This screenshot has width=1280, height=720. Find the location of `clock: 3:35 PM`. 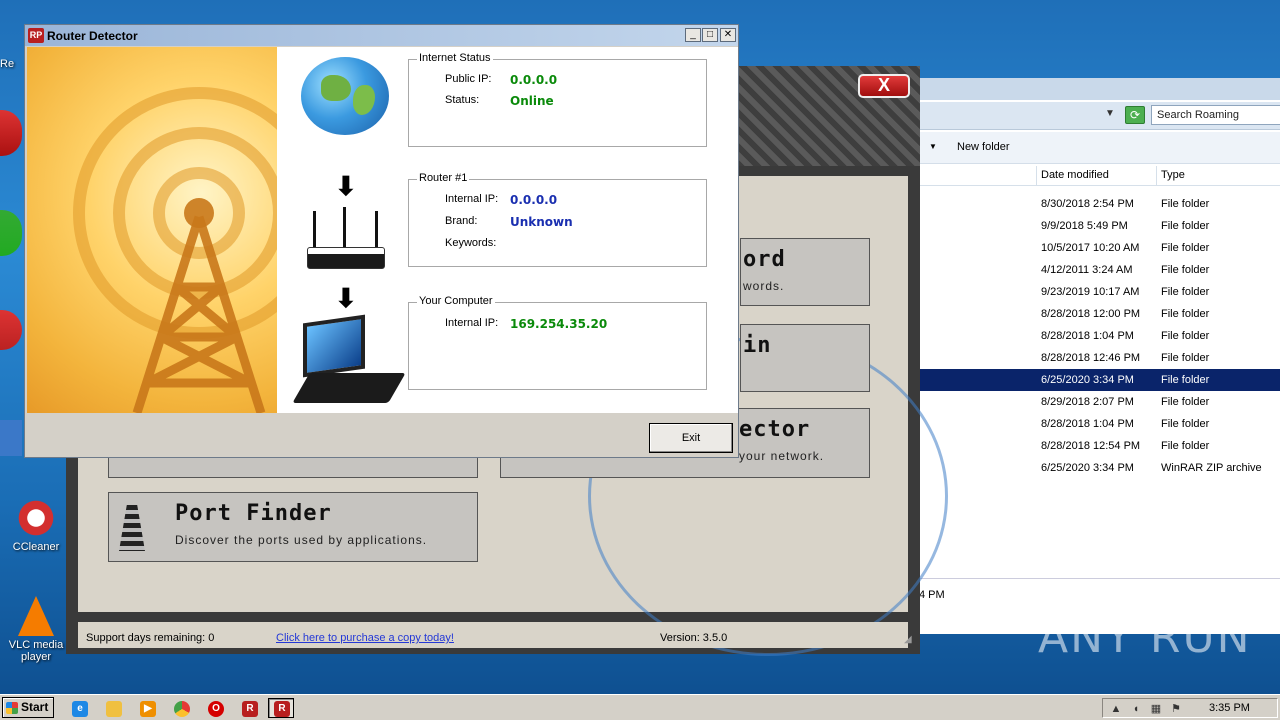

clock: 3:35 PM is located at coordinates (1229, 708).